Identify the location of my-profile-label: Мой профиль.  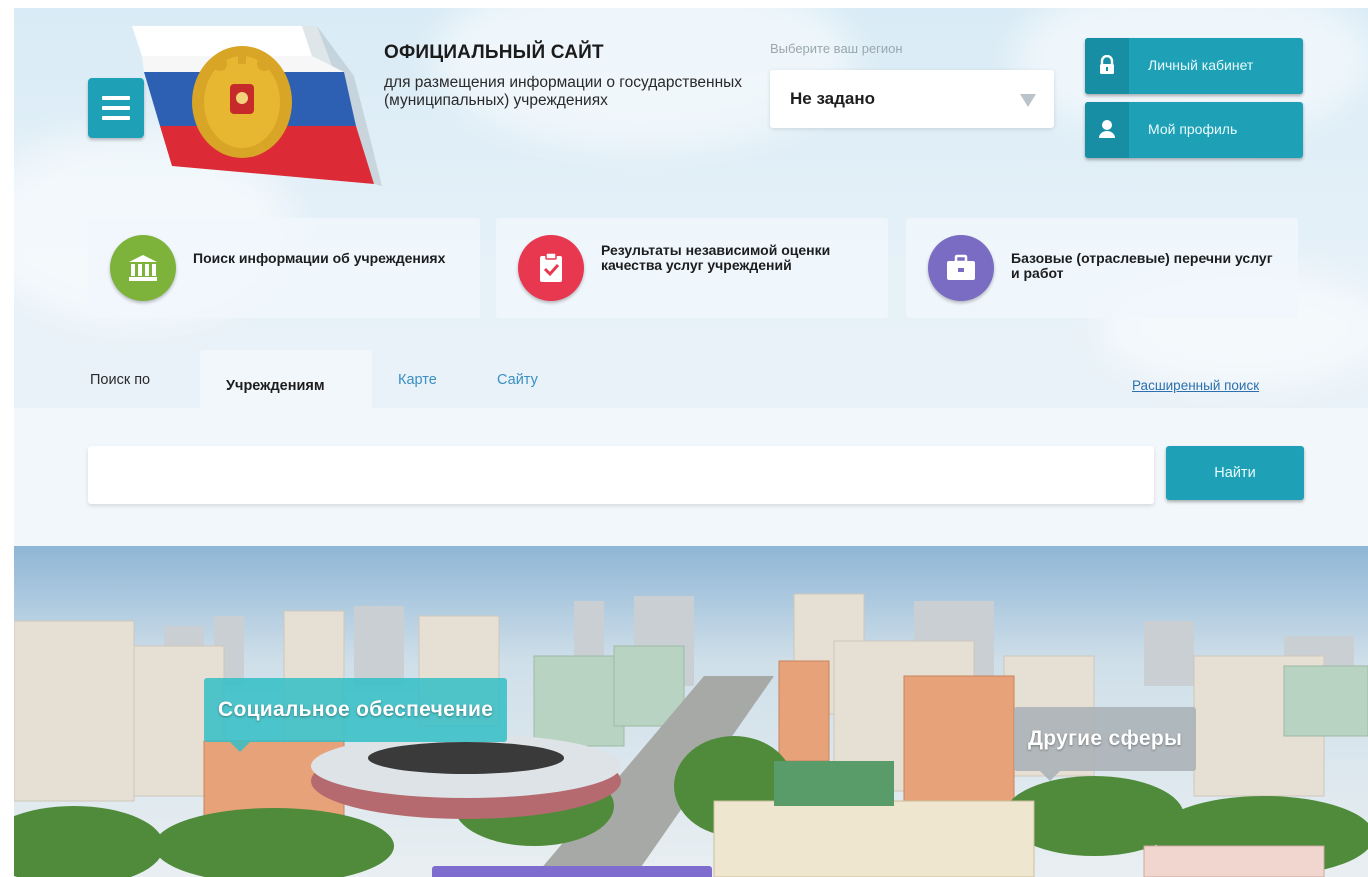
(1193, 129).